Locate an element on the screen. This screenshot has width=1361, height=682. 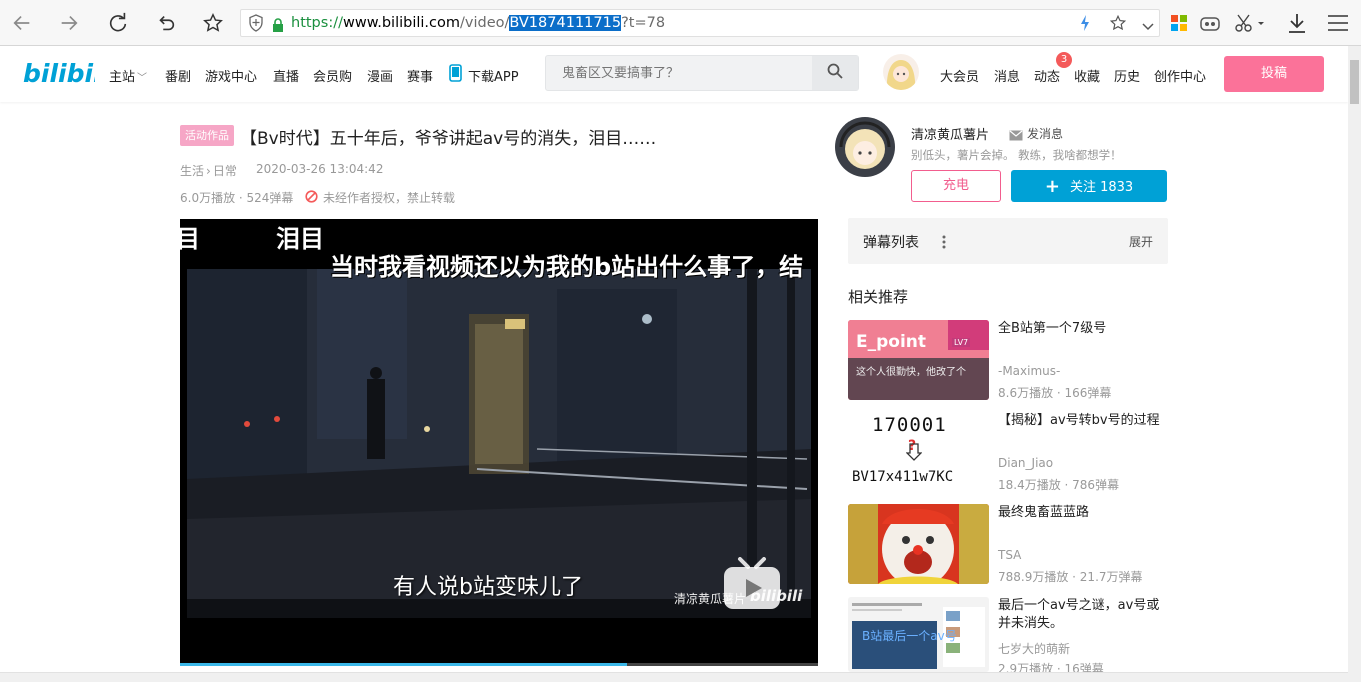
nav-esports: 赛事 is located at coordinates (420, 75).